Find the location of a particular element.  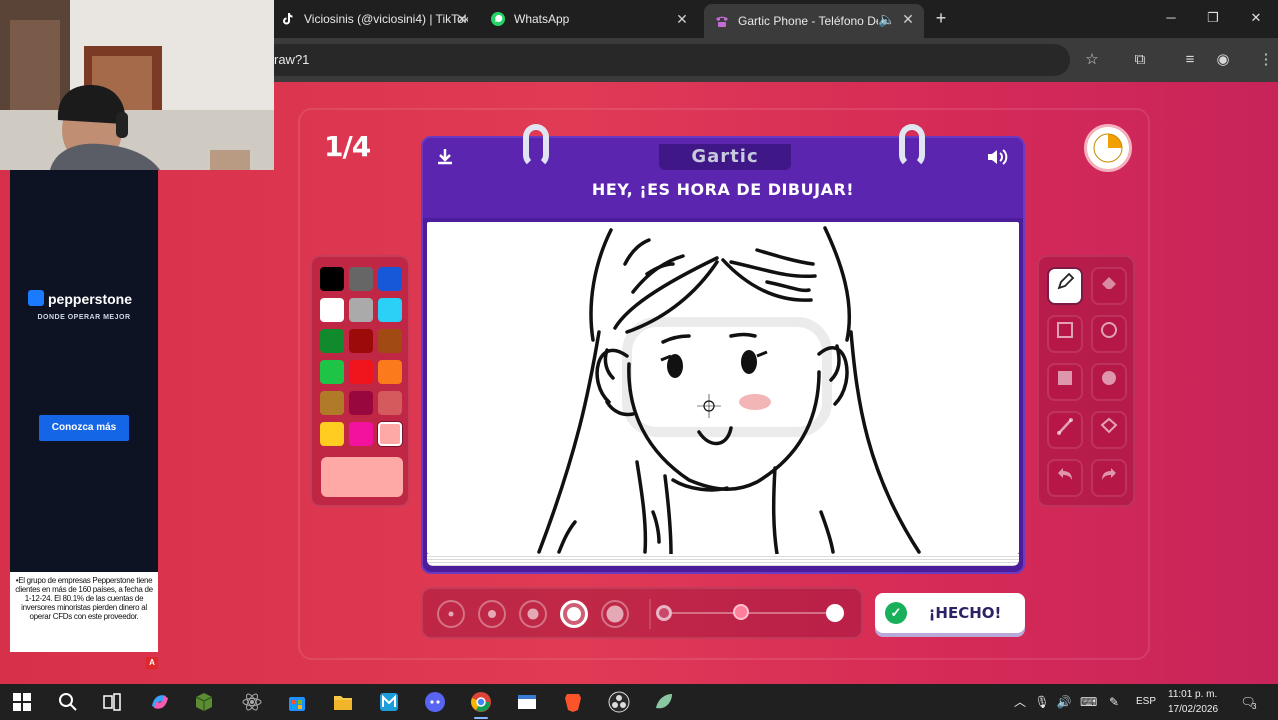

media-icon: ≡ is located at coordinates (1190, 60).